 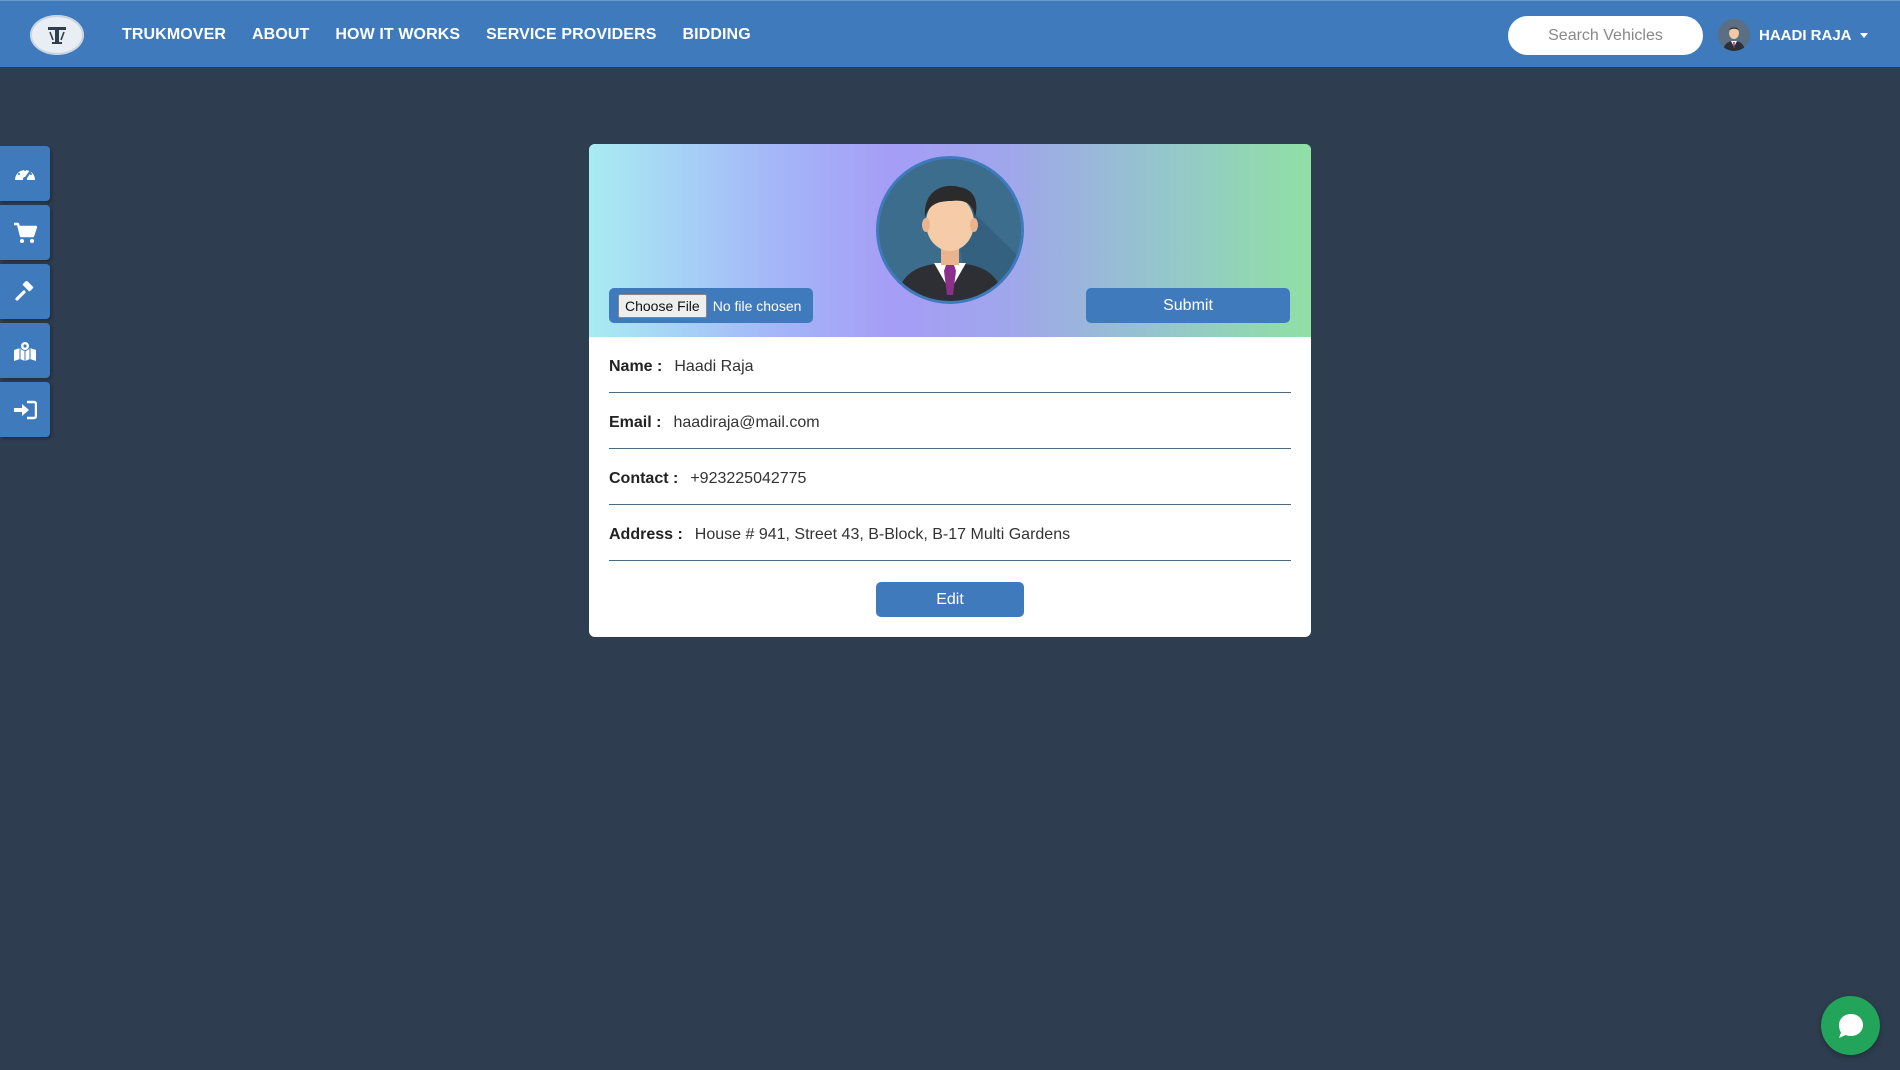 I want to click on map-icon, so click(x=25, y=350).